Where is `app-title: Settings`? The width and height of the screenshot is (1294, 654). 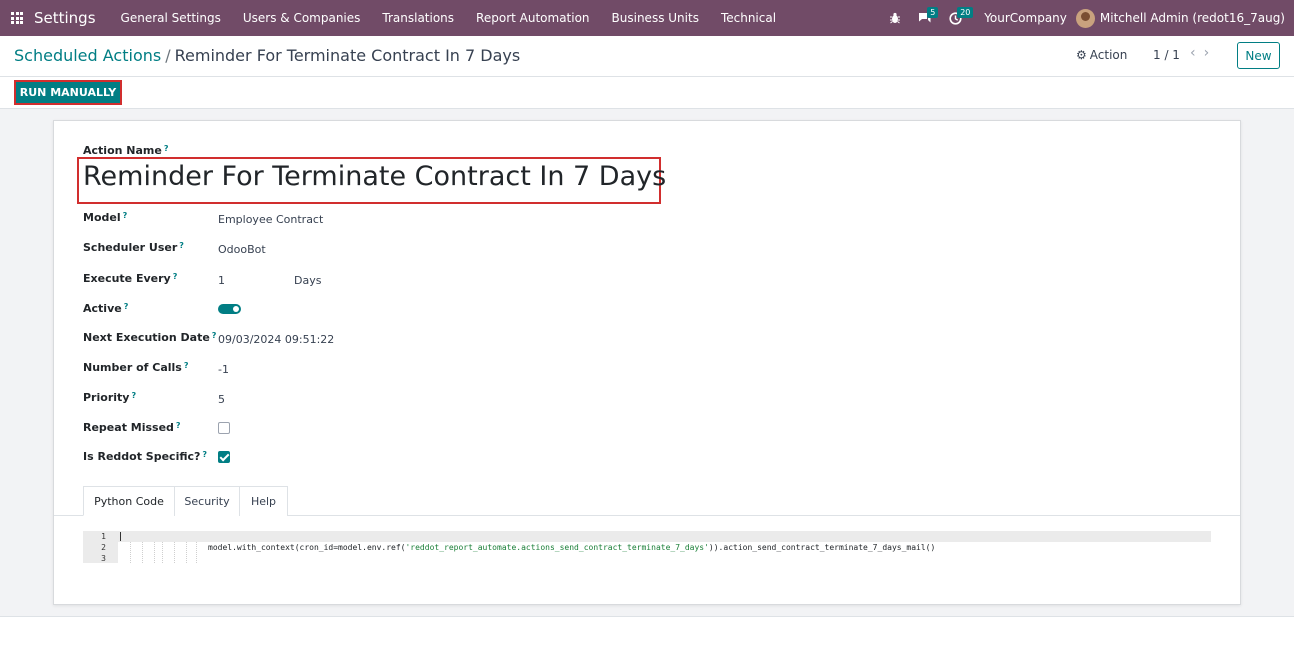 app-title: Settings is located at coordinates (65, 18).